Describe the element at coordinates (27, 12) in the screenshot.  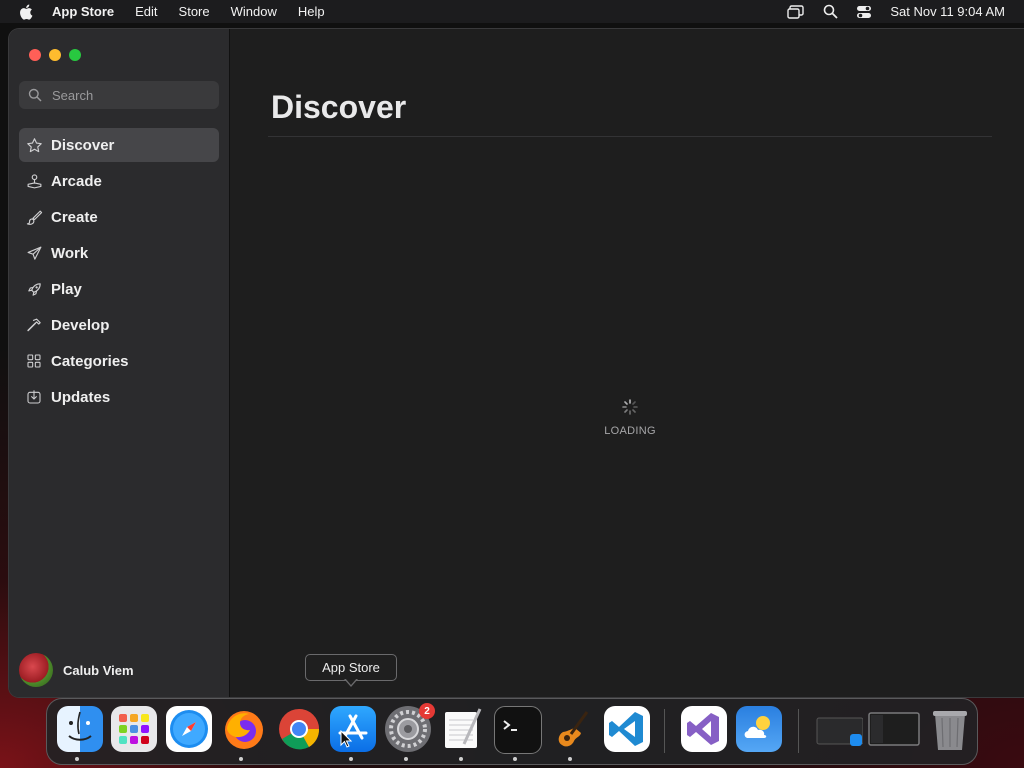
I see `apple-icon` at that location.